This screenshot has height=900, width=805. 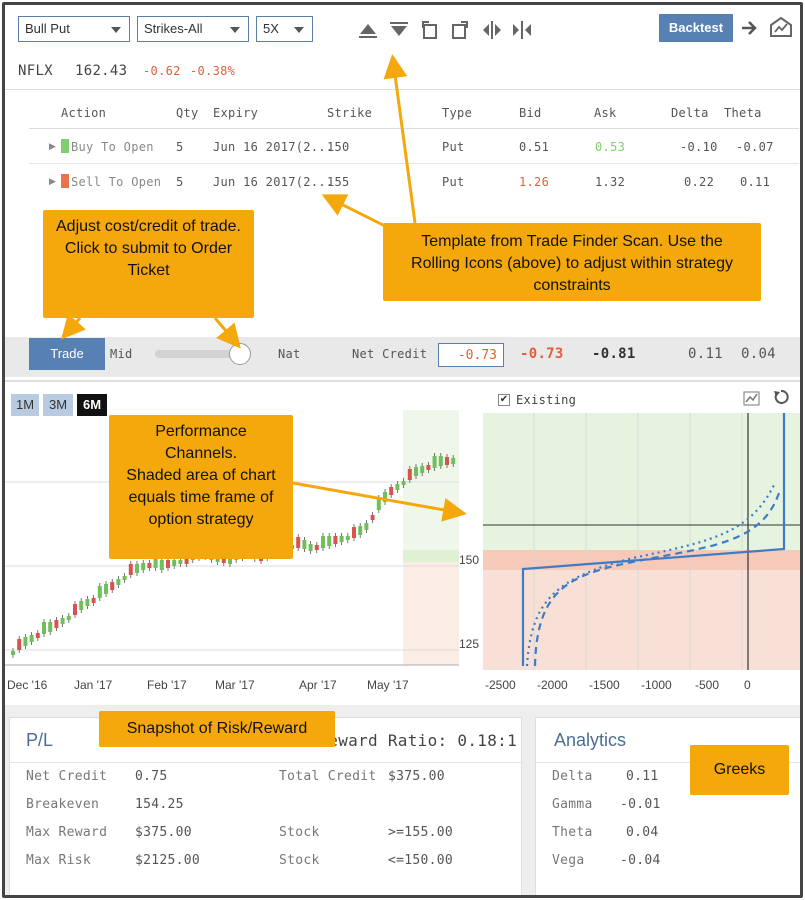 I want to click on leg-strike: 155, so click(x=338, y=182).